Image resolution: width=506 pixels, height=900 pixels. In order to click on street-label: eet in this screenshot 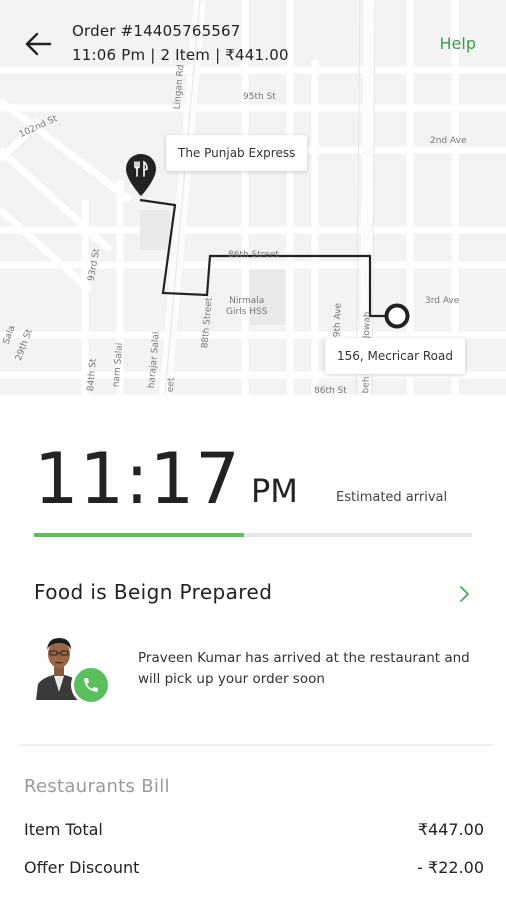, I will do `click(171, 385)`.